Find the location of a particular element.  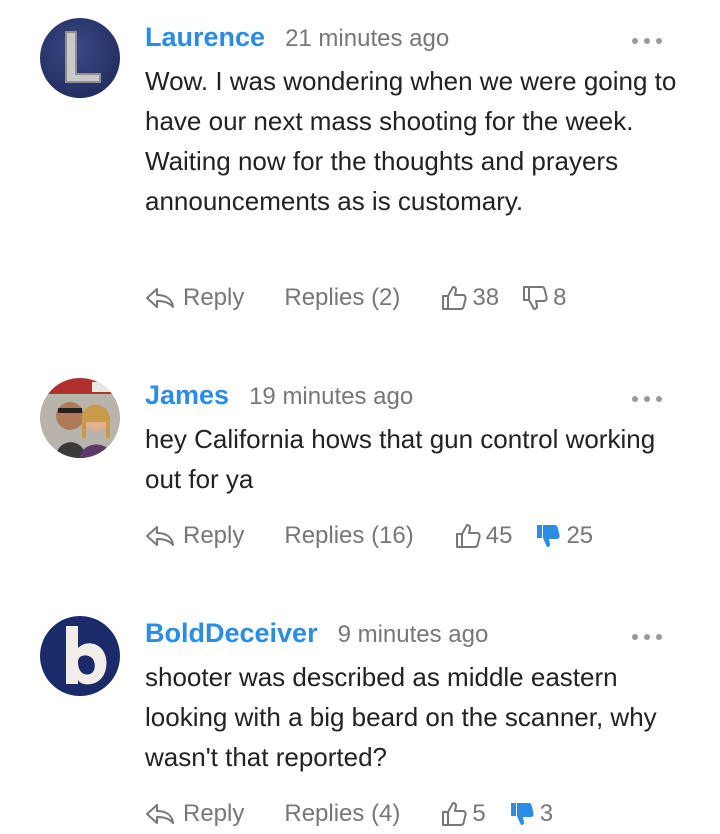

comment-header: BoldDeceiver 9 minutes ago is located at coordinates (316, 636).